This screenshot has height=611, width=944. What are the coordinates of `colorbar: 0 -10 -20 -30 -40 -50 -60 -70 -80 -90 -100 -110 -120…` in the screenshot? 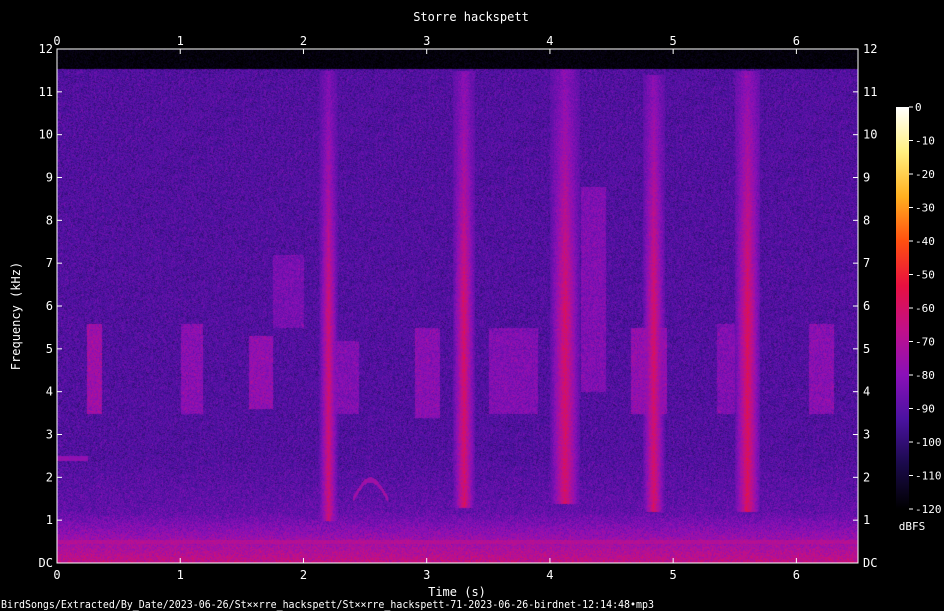 It's located at (919, 317).